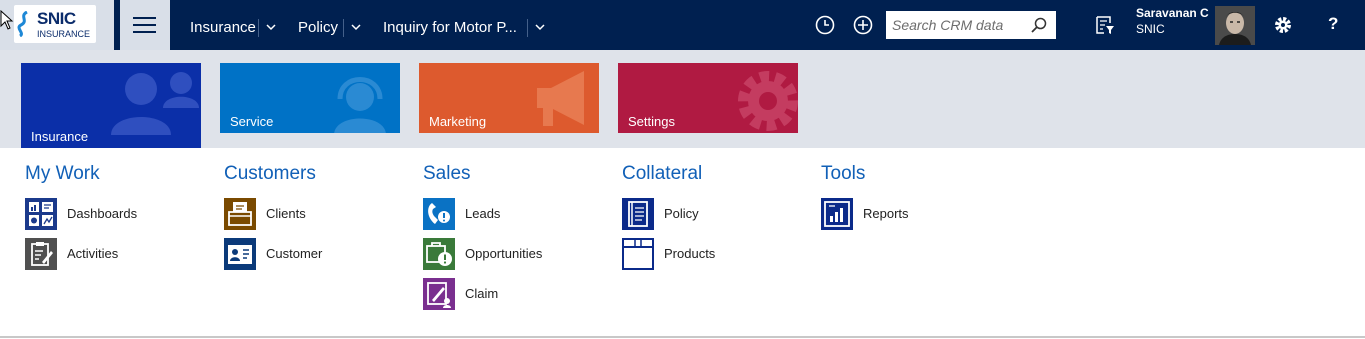 The width and height of the screenshot is (1365, 339). What do you see at coordinates (155, 103) in the screenshot?
I see `people-icon` at bounding box center [155, 103].